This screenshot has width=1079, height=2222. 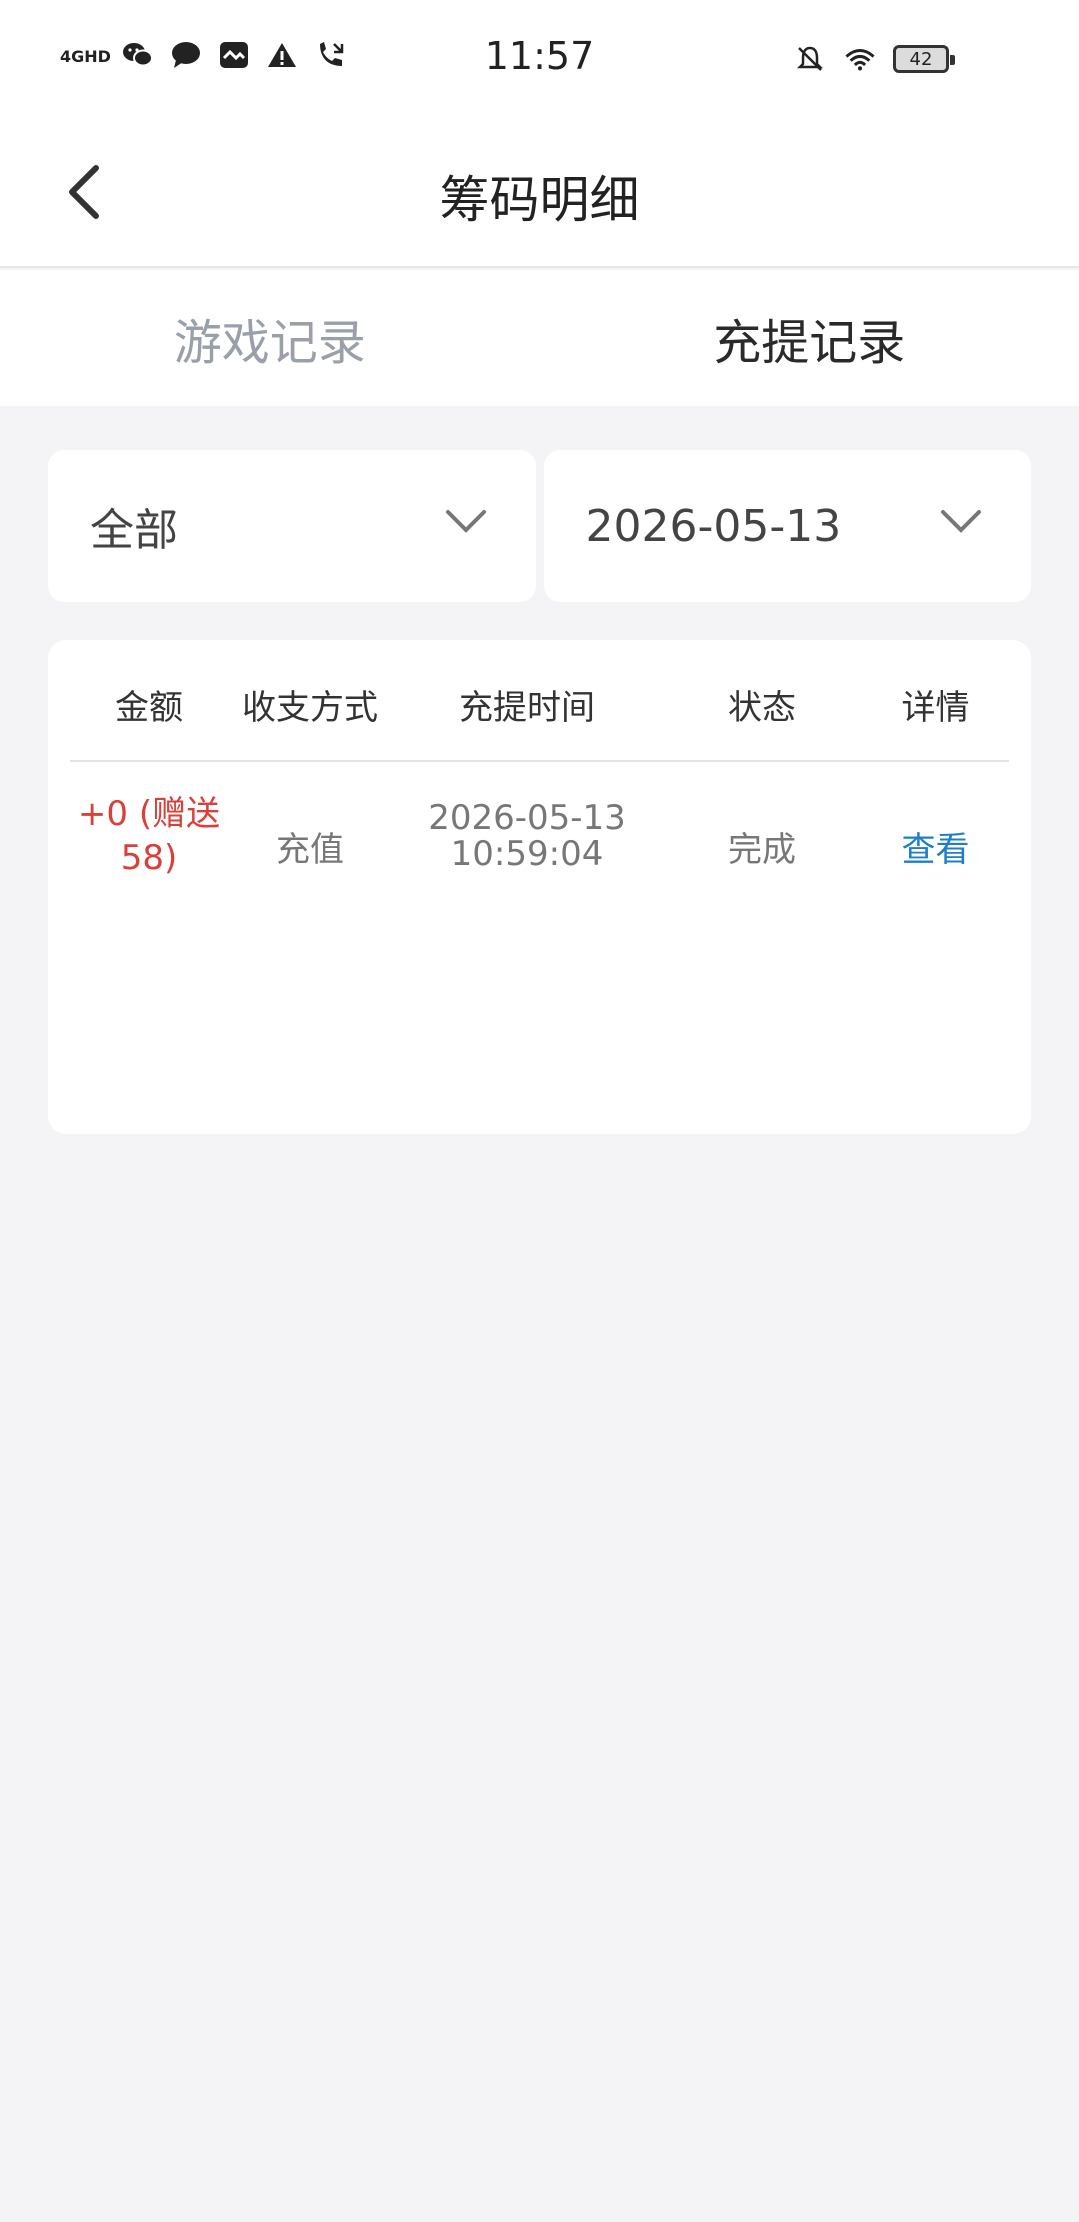 I want to click on tab-bar: 游戏记录 充提记录, so click(x=539, y=338).